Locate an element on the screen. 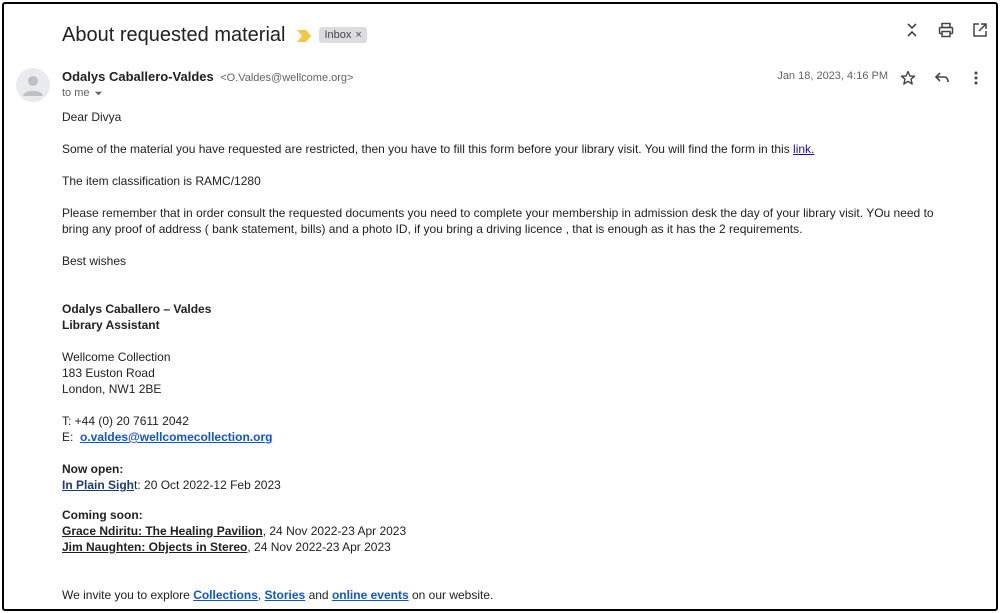 This screenshot has height=613, width=1000. invite-text-pre: We invite you to explore is located at coordinates (128, 595).